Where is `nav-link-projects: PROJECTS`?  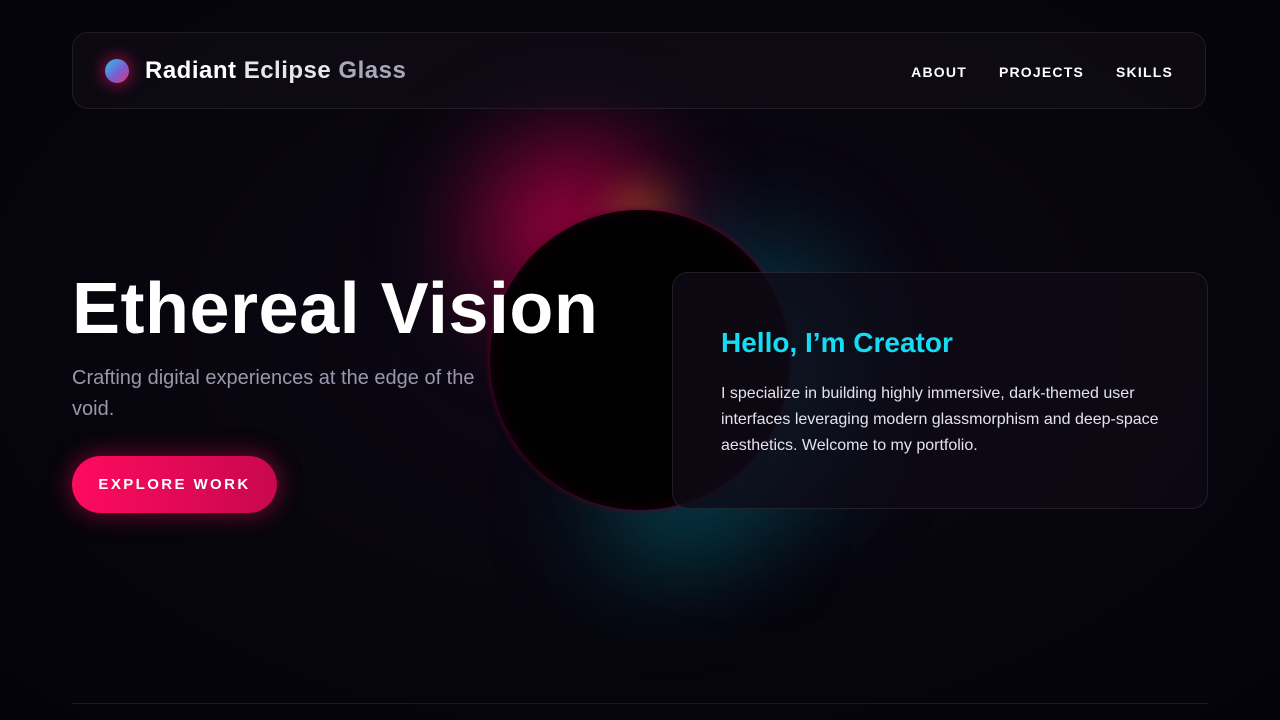 nav-link-projects: PROJECTS is located at coordinates (1041, 72).